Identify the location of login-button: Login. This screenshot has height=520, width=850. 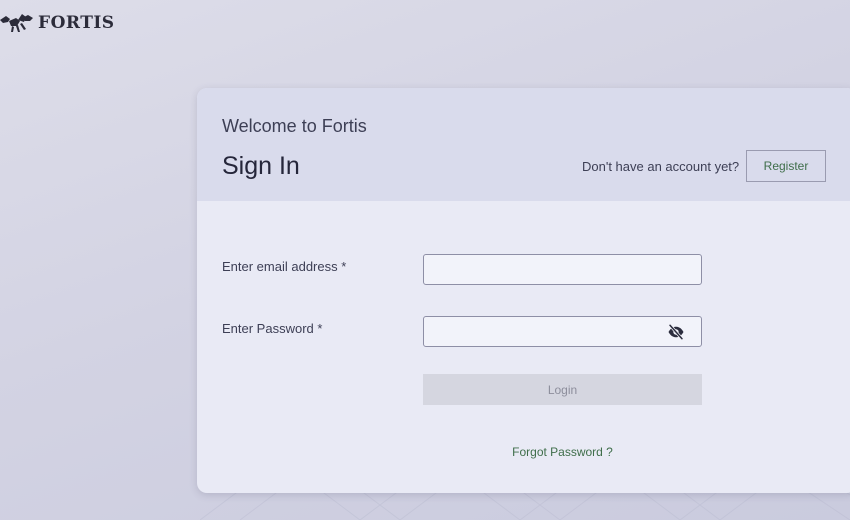
(562, 389).